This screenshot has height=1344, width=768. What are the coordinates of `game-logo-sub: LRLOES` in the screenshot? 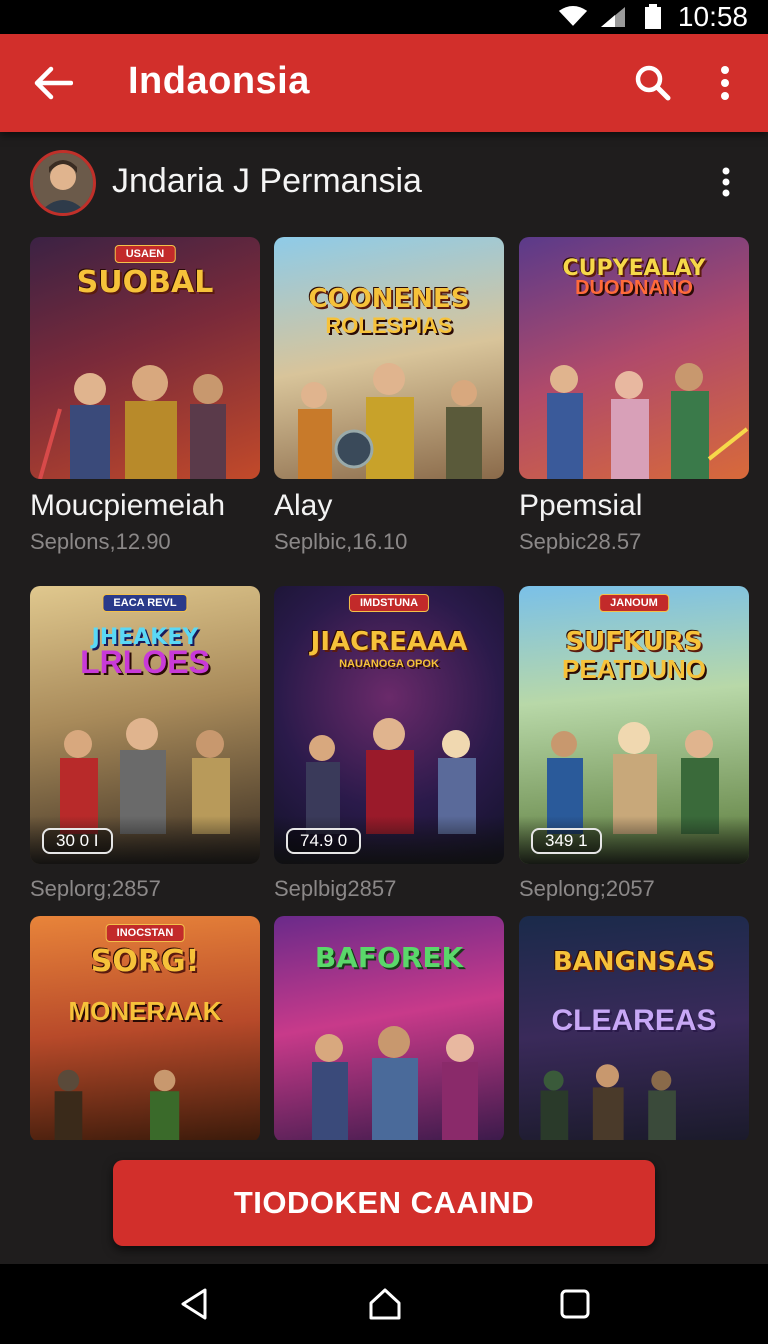 It's located at (145, 662).